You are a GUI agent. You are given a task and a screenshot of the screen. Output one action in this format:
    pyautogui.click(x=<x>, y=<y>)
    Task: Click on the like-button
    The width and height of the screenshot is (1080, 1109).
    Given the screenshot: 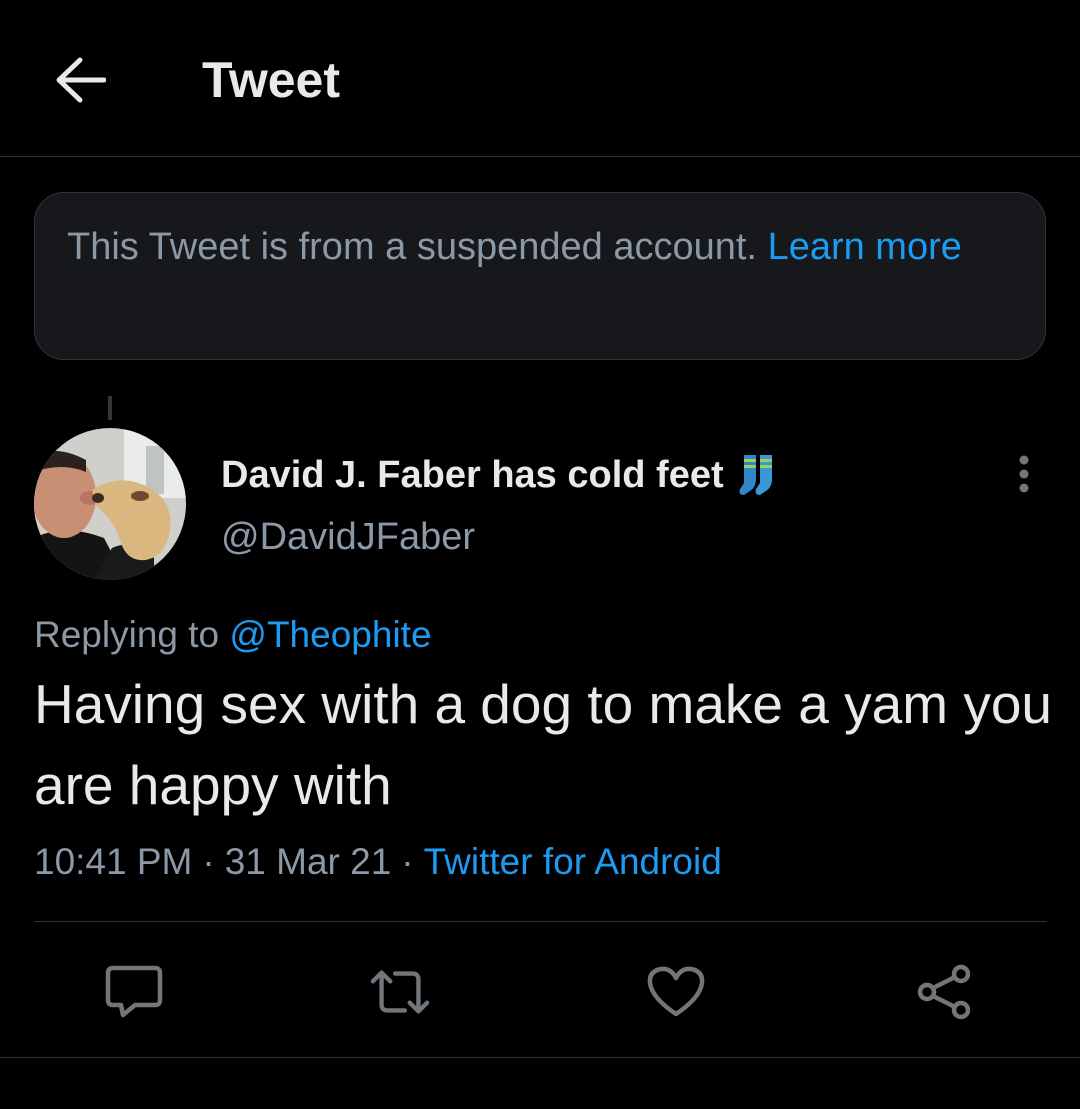 What is the action you would take?
    pyautogui.click(x=676, y=992)
    